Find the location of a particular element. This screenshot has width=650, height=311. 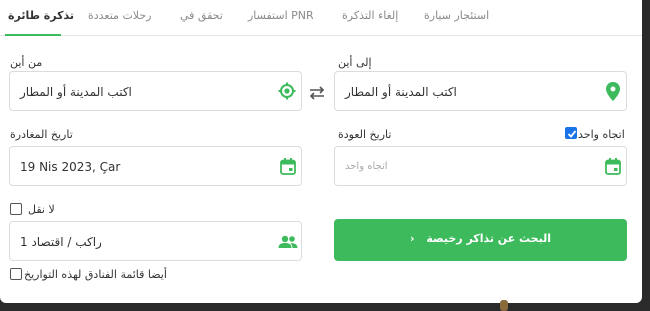

nonstop-checkbox is located at coordinates (16, 209).